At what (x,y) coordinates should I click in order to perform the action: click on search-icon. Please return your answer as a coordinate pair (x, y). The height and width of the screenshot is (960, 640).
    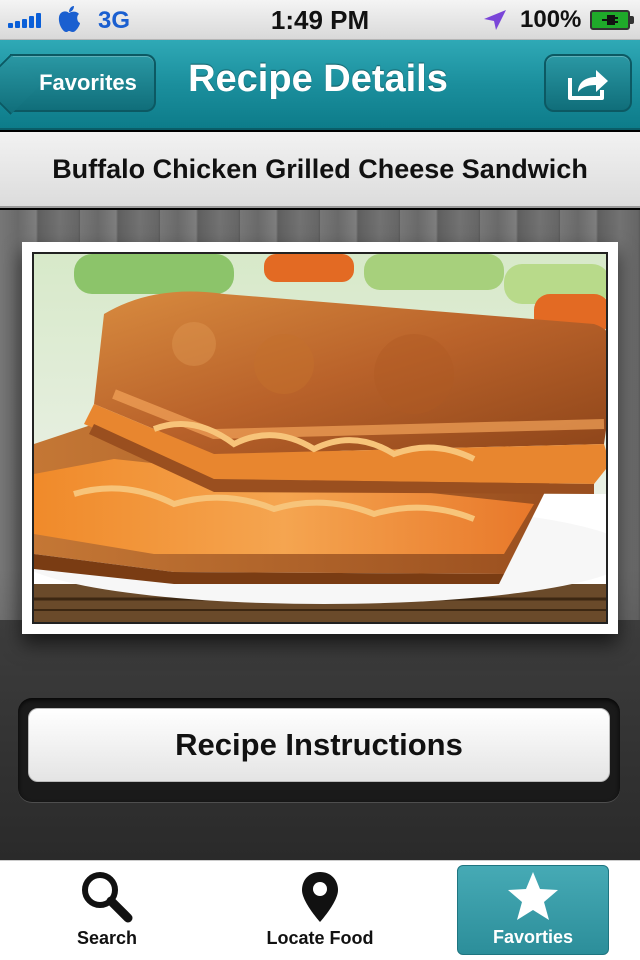
    Looking at the image, I should click on (107, 897).